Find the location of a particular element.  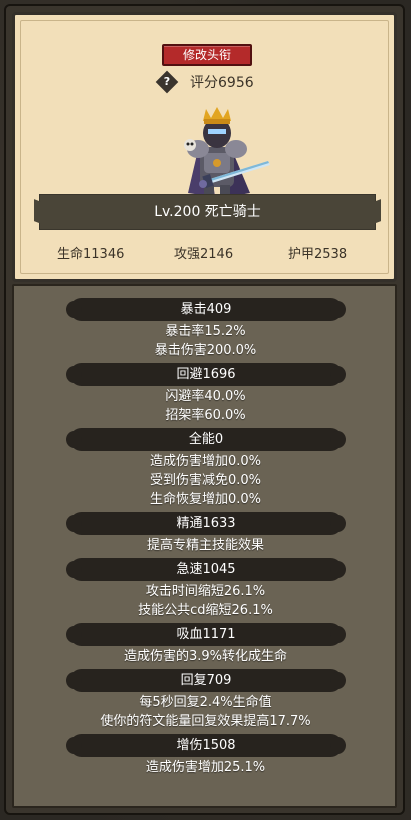

detail-line: 暴击率15.2% is located at coordinates (205, 331).